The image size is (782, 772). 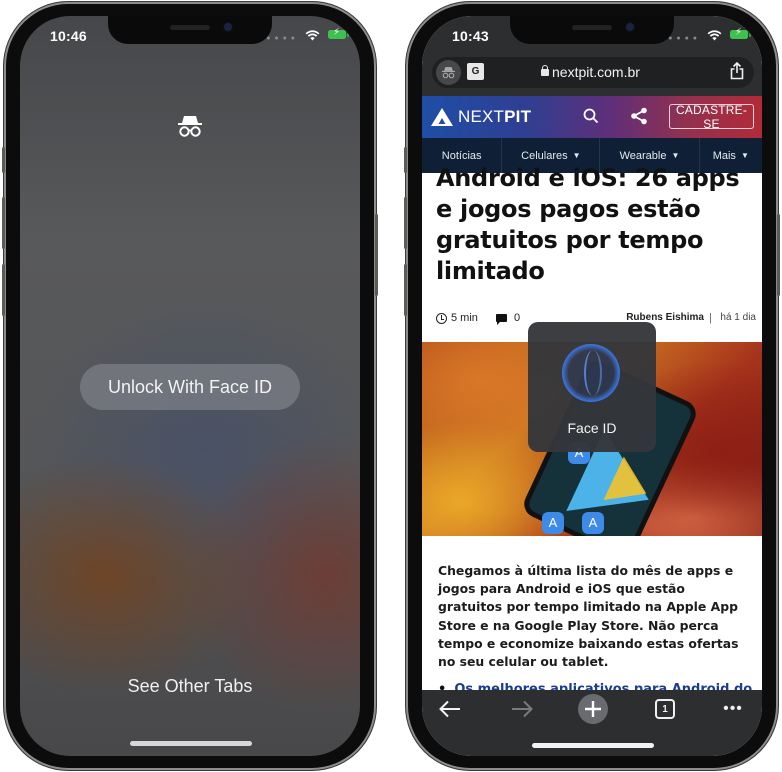 I want to click on plus-icon, so click(x=593, y=709).